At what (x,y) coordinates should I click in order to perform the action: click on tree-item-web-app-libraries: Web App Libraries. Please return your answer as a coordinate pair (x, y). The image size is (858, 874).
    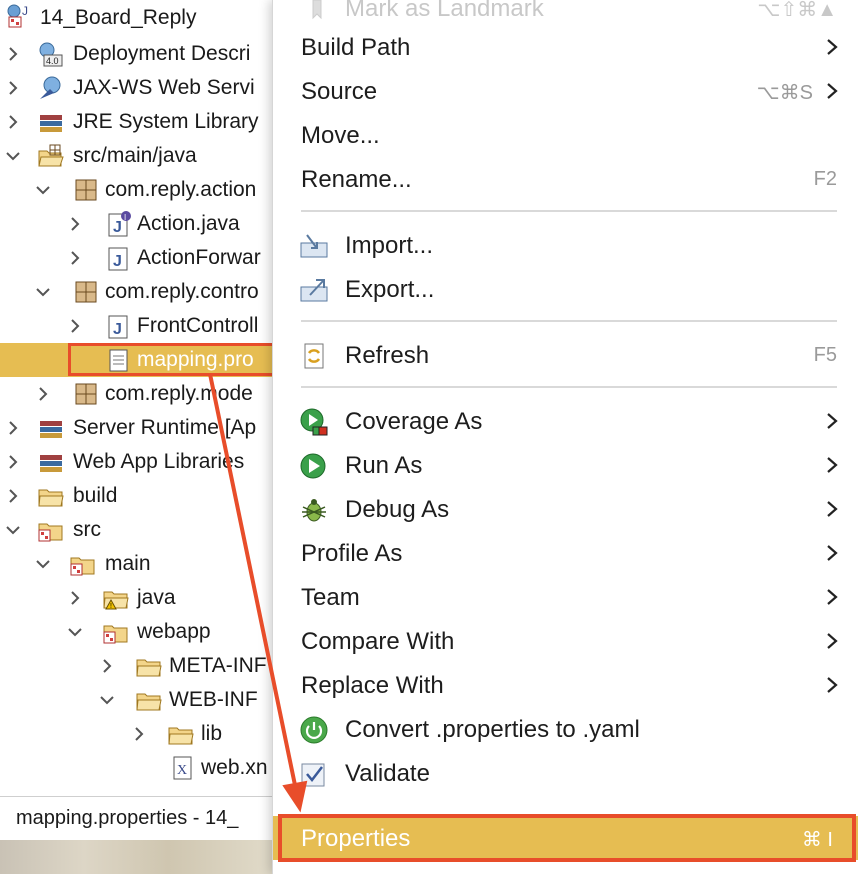
    Looking at the image, I should click on (145, 462).